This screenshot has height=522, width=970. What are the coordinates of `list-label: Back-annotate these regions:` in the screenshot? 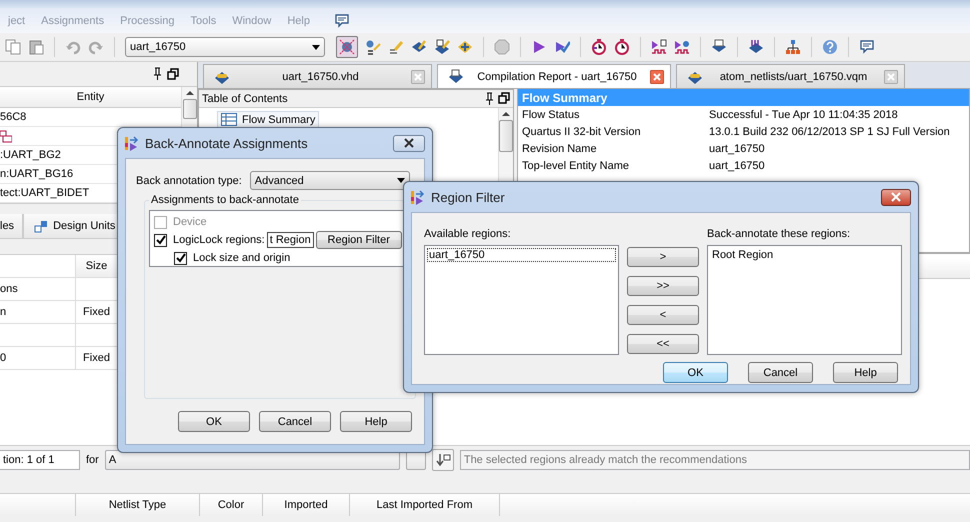 It's located at (779, 234).